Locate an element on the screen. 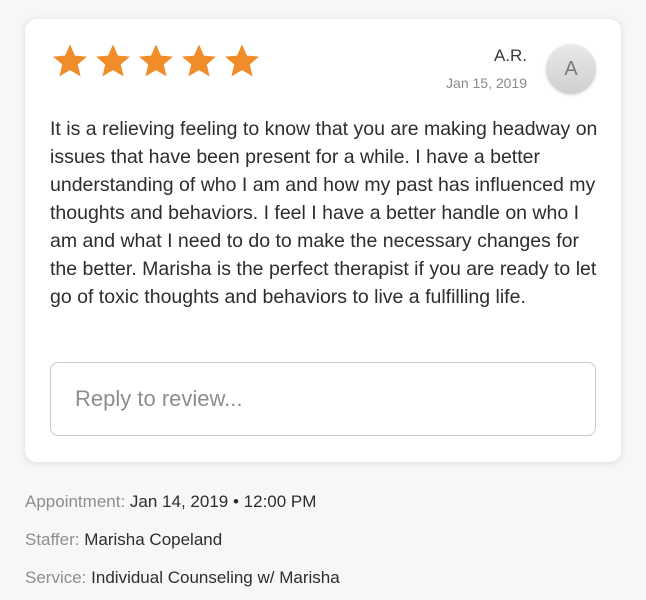 The image size is (646, 600). avatar: A is located at coordinates (571, 69).